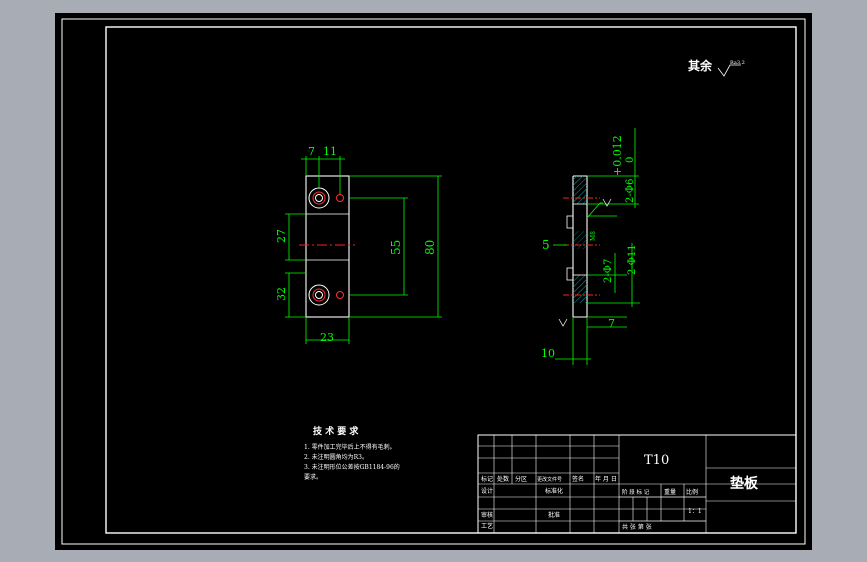 Image resolution: width=867 pixels, height=562 pixels. I want to click on roughness-label: 其余, so click(700, 65).